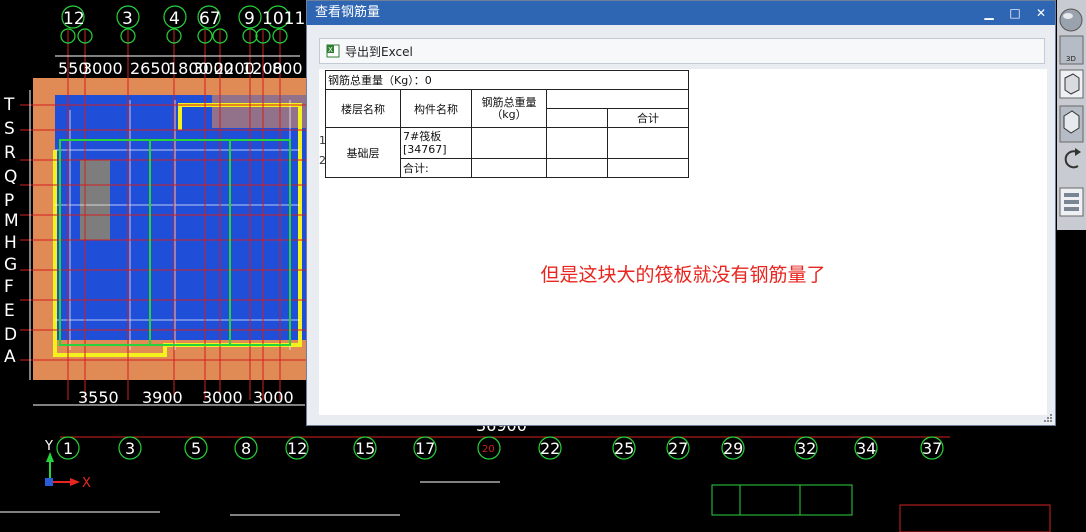 This screenshot has height=532, width=1086. What do you see at coordinates (48, 446) in the screenshot?
I see `ucs-y-label: Y` at bounding box center [48, 446].